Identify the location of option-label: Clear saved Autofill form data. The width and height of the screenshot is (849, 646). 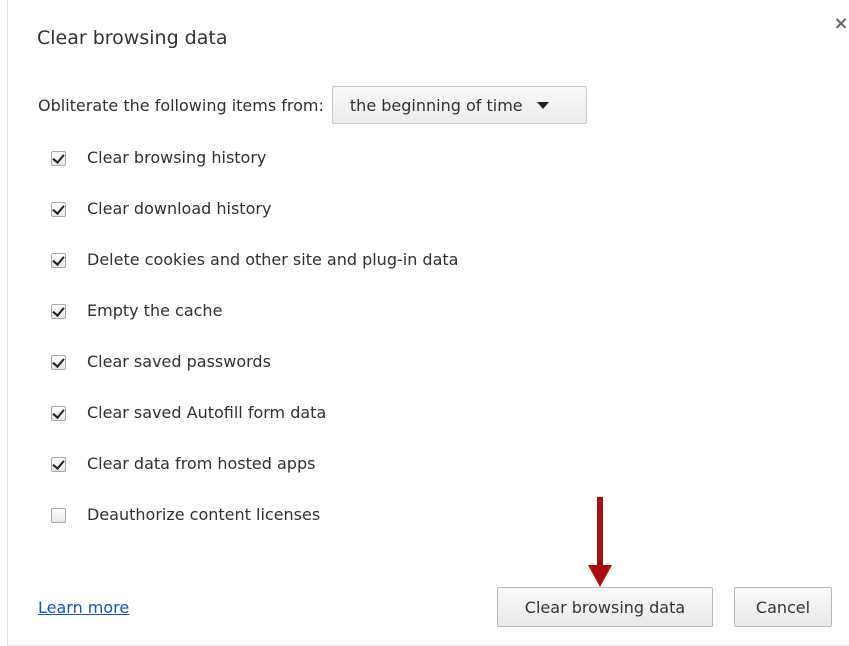
(206, 412).